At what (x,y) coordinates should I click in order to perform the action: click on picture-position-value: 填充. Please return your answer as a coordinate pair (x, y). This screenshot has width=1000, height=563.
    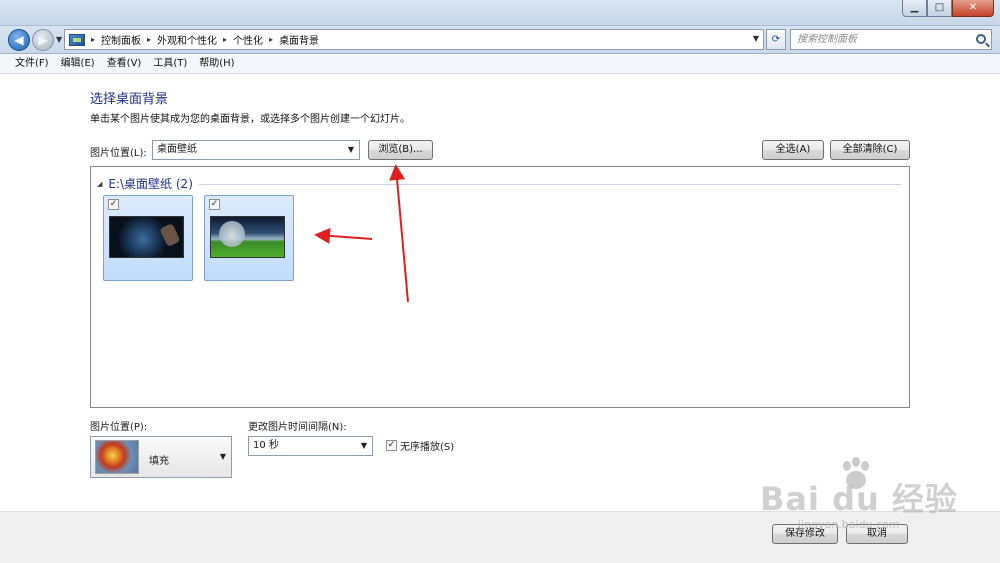
    Looking at the image, I should click on (159, 461).